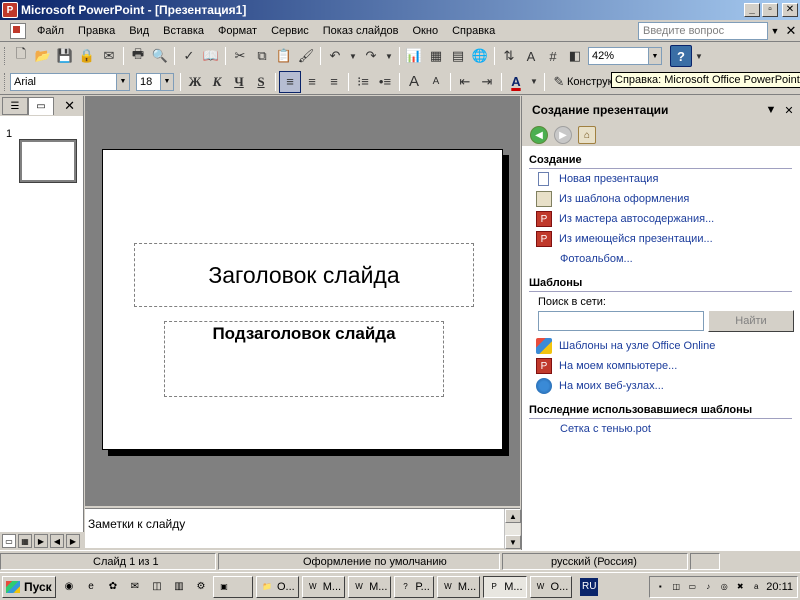 The width and height of the screenshot is (800, 600). I want to click on expand-all-icon: ⇅, so click(509, 56).